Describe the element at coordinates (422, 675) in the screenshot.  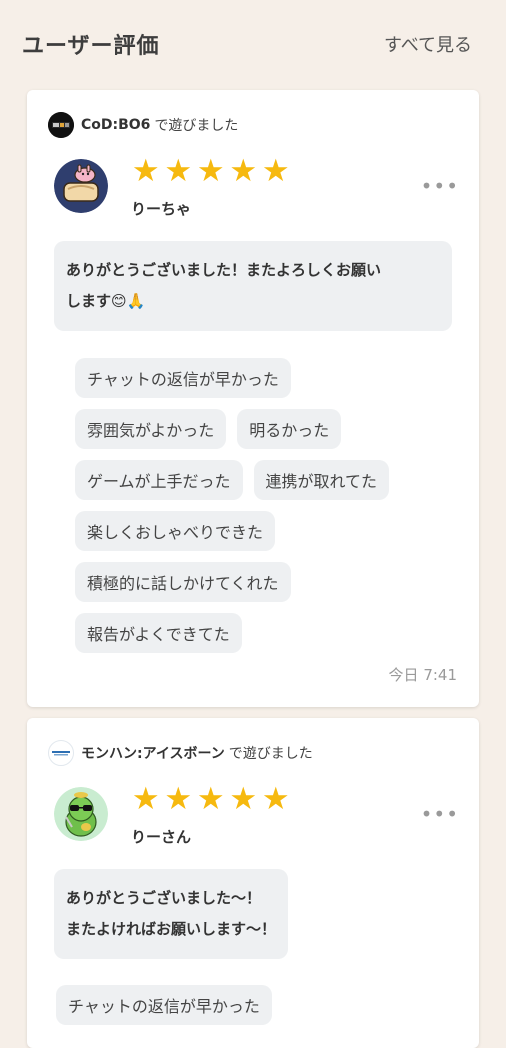
I see `review-timestamp: 今日 7:41` at that location.